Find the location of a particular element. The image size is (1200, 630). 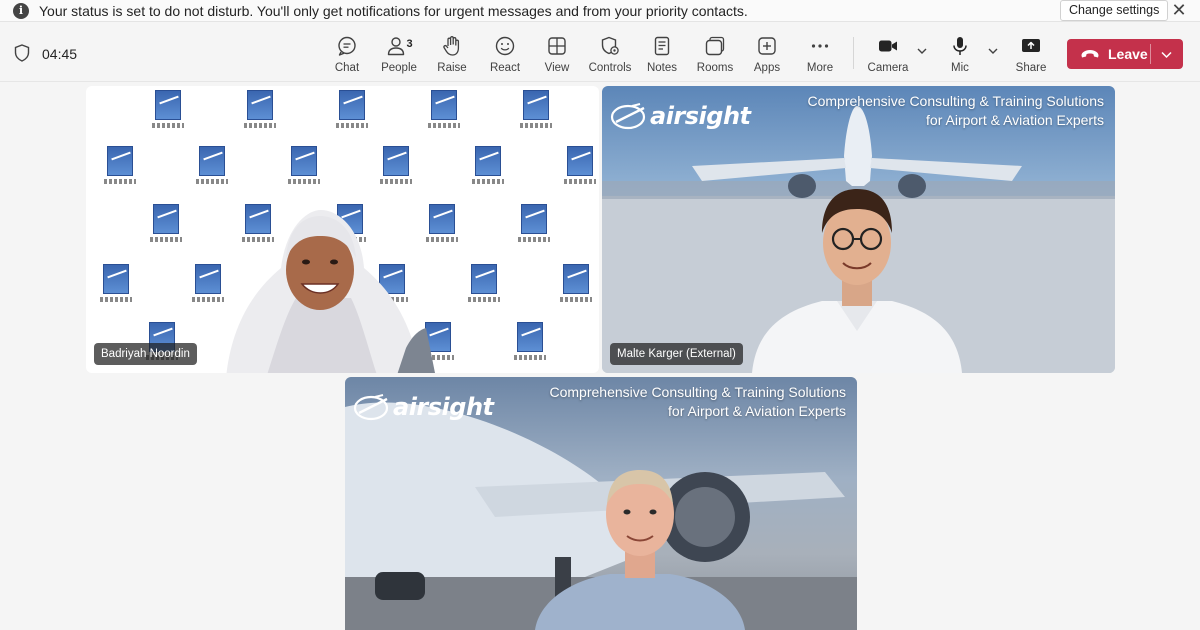

apps-button: Apps is located at coordinates (767, 56).